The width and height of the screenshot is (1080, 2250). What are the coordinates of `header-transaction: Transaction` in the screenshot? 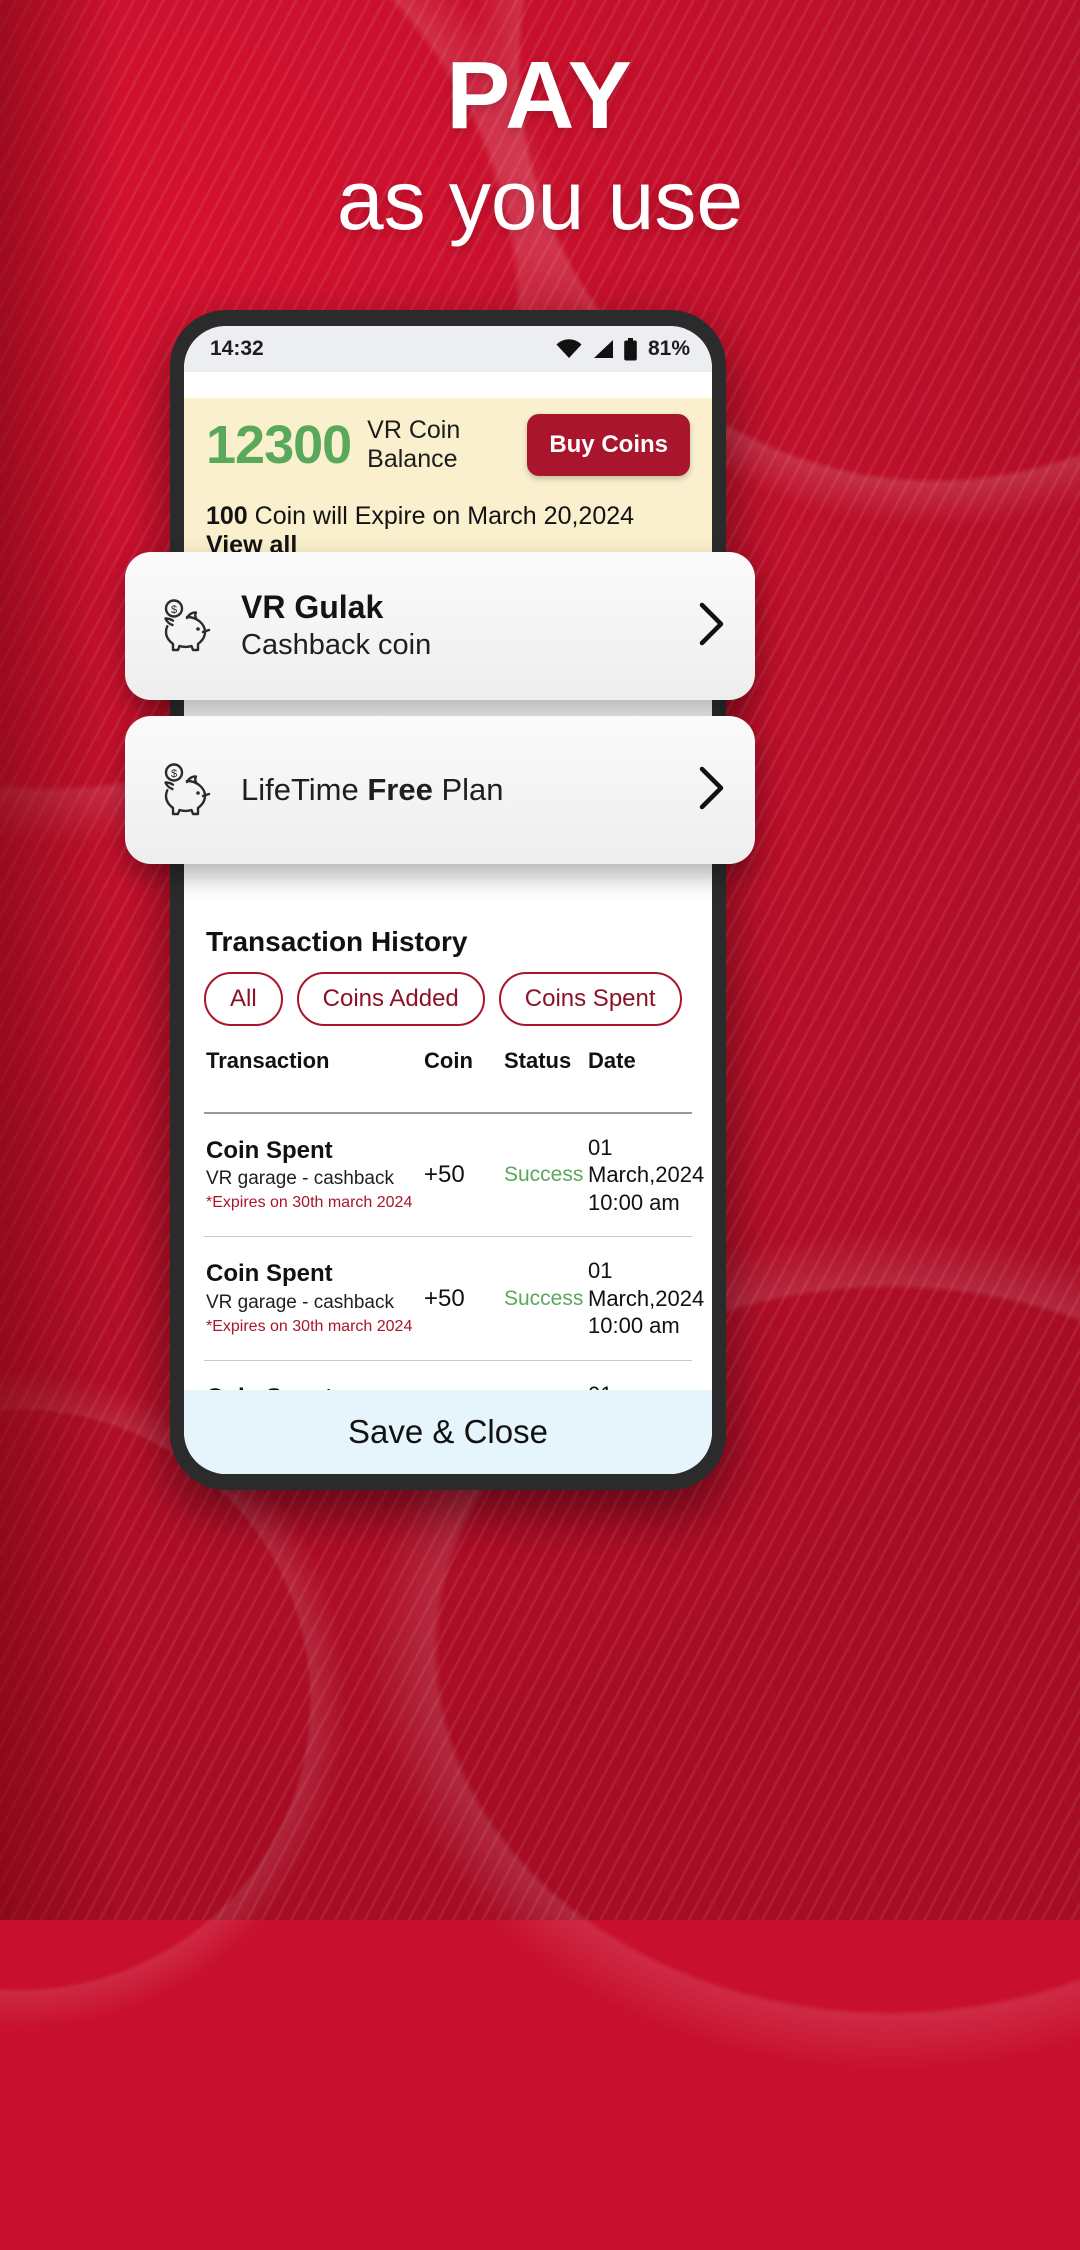 It's located at (268, 1060).